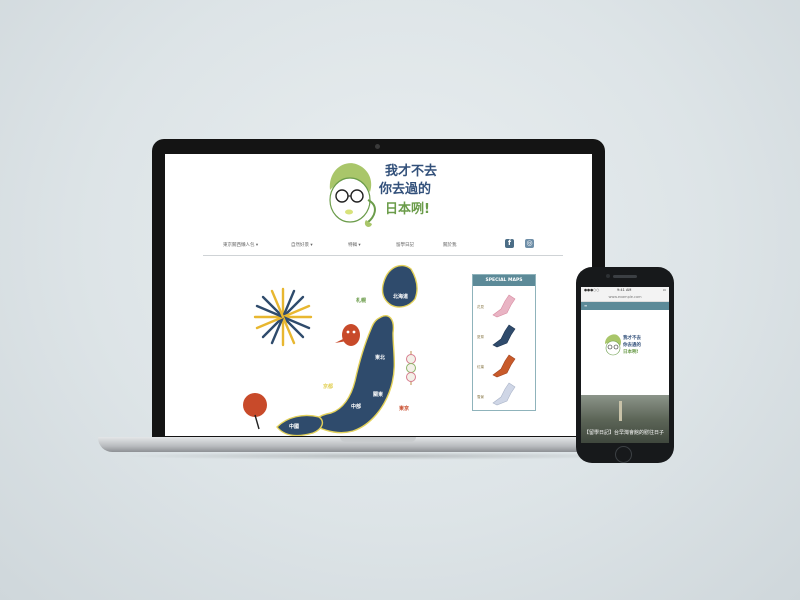 The height and width of the screenshot is (600, 800). Describe the element at coordinates (378, 394) in the screenshot. I see `map-label-kanto: 關東` at that location.